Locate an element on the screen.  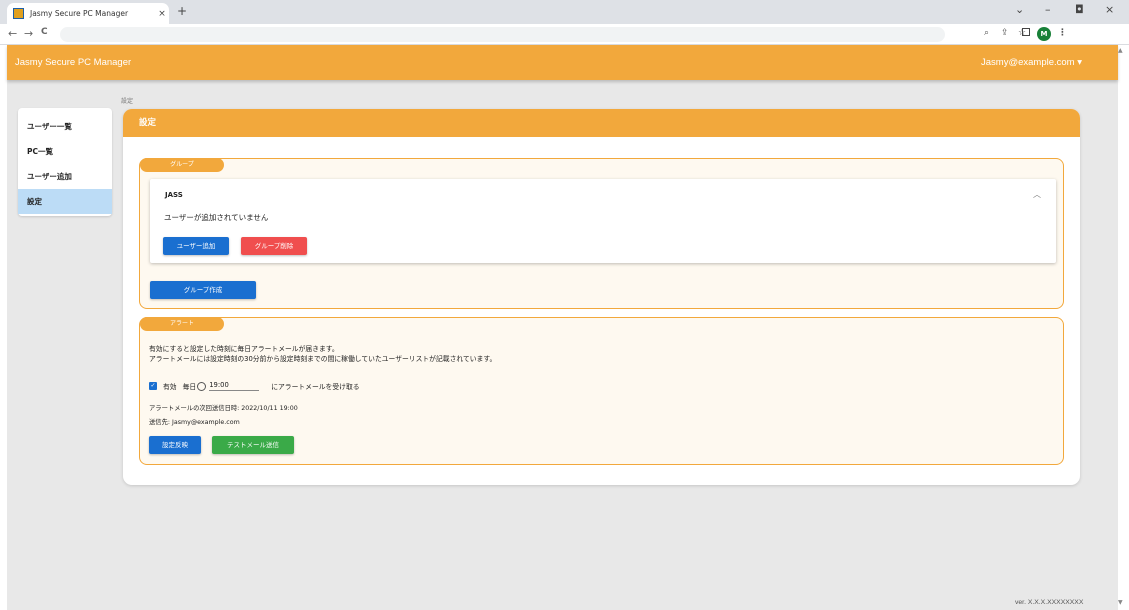
share-icon: ⇪ is located at coordinates (1005, 33).